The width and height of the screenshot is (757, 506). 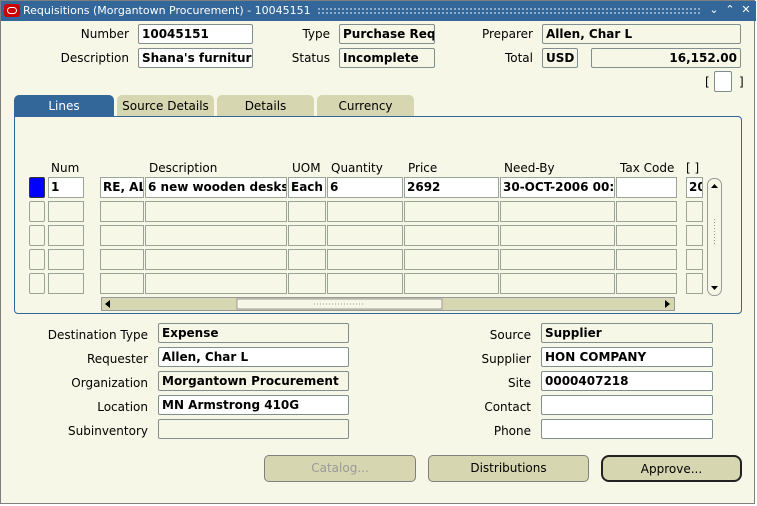 I want to click on dff-close-bracket: ], so click(x=741, y=82).